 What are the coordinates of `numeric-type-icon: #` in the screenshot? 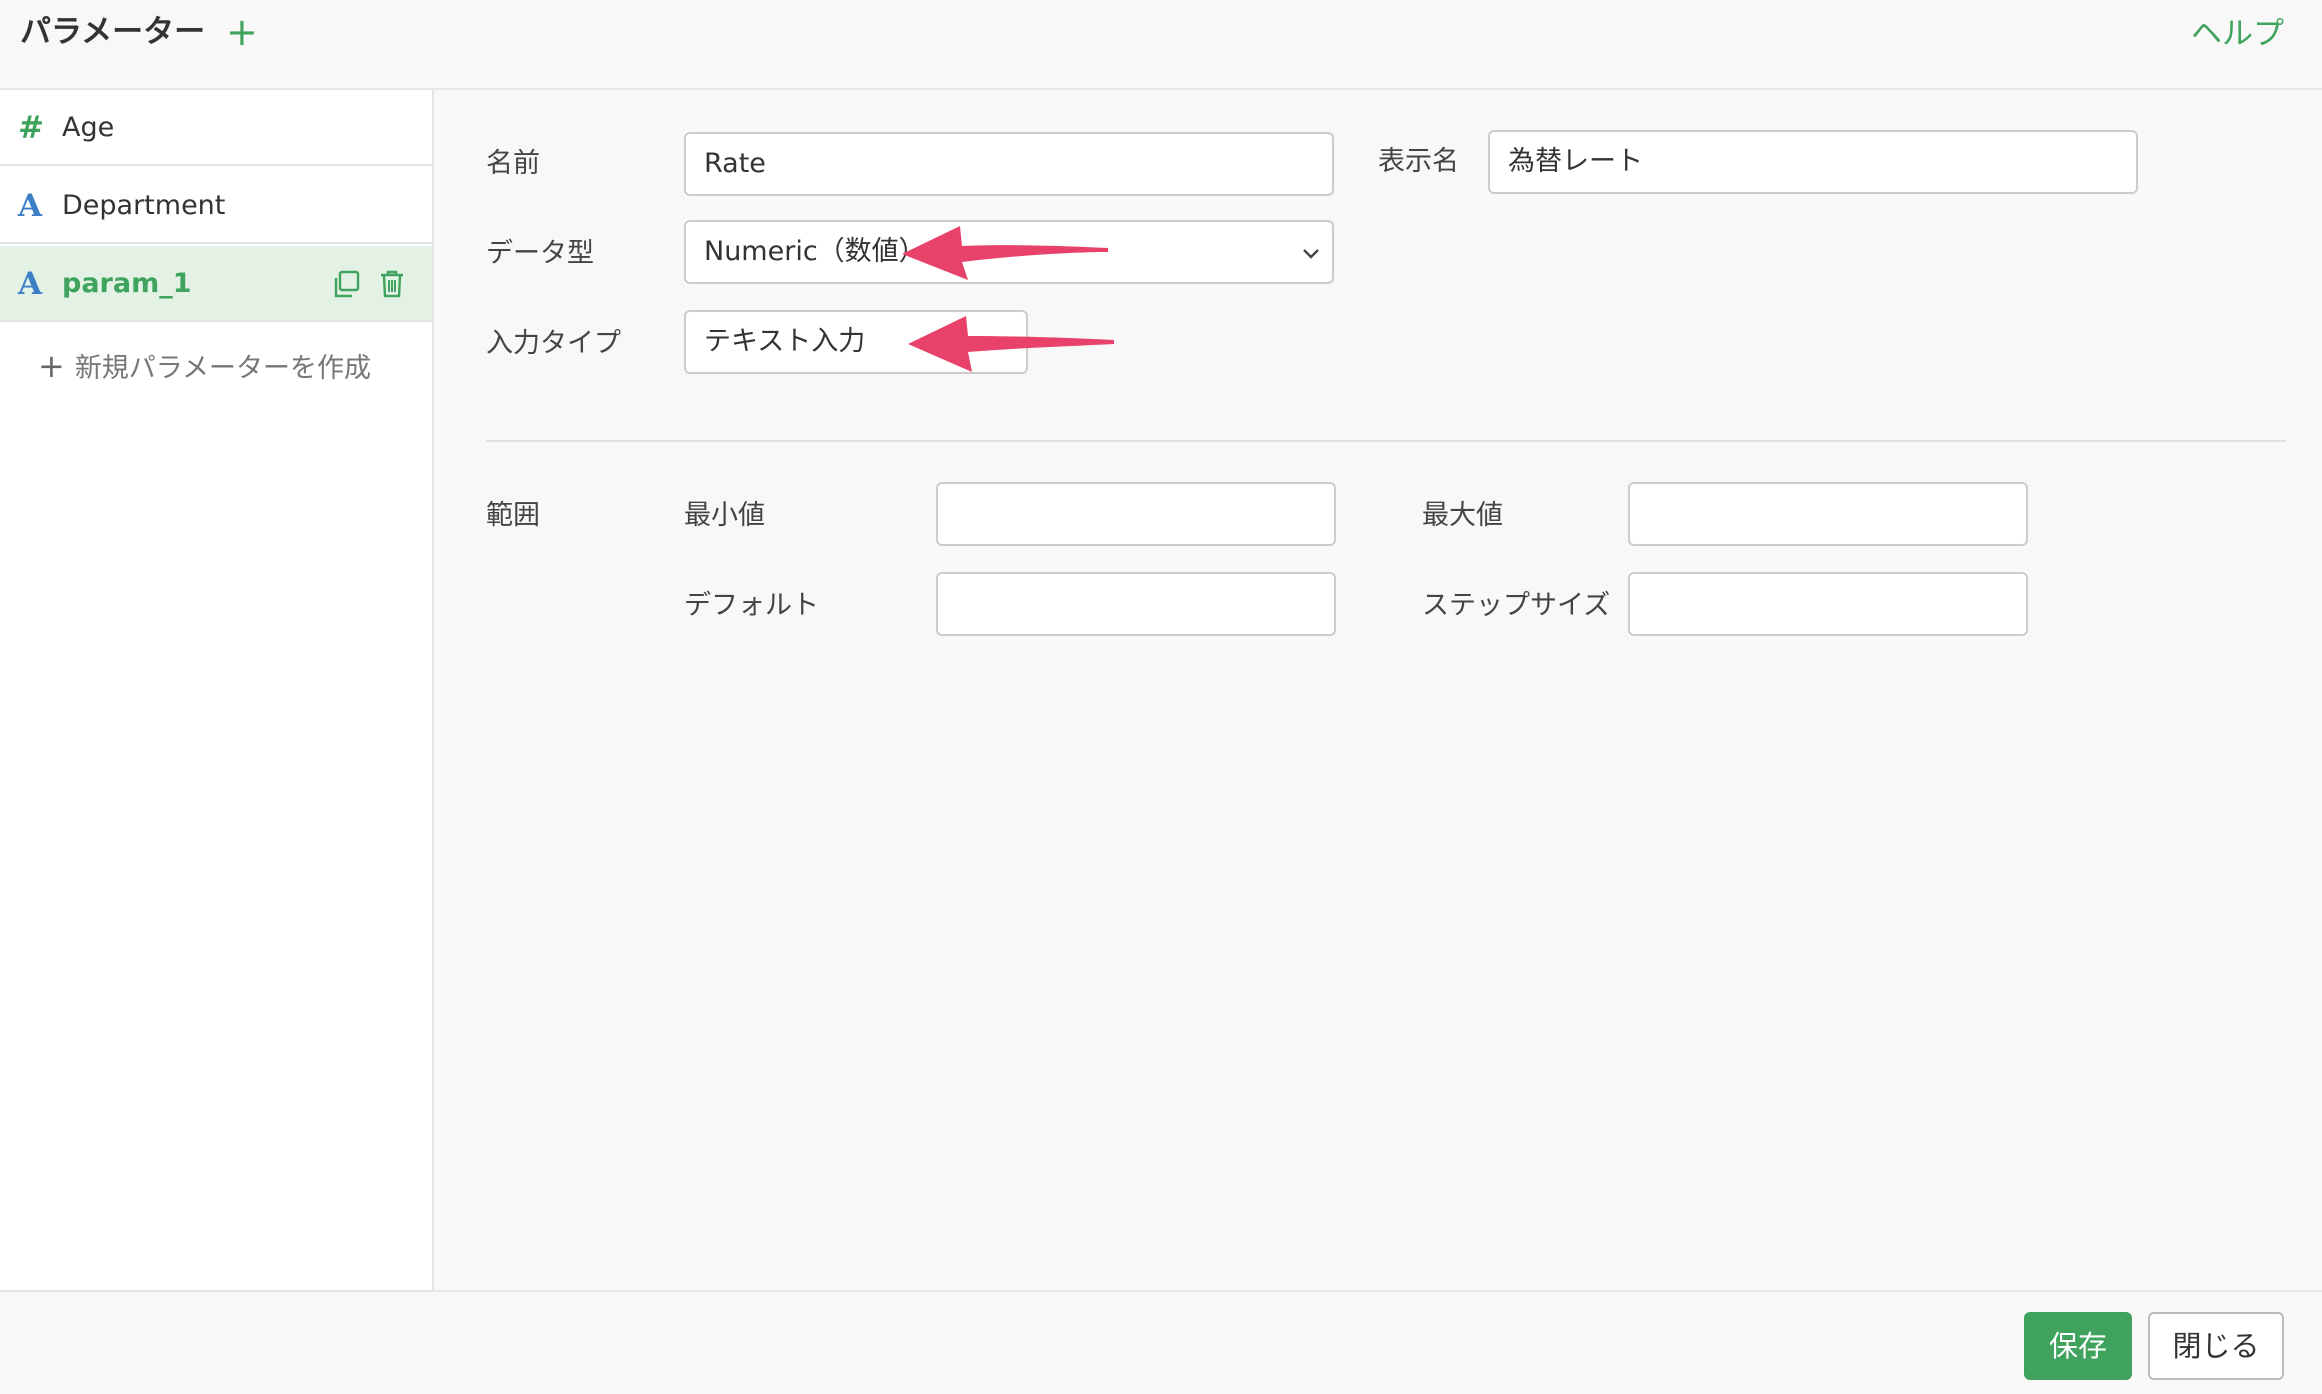 It's located at (31, 128).